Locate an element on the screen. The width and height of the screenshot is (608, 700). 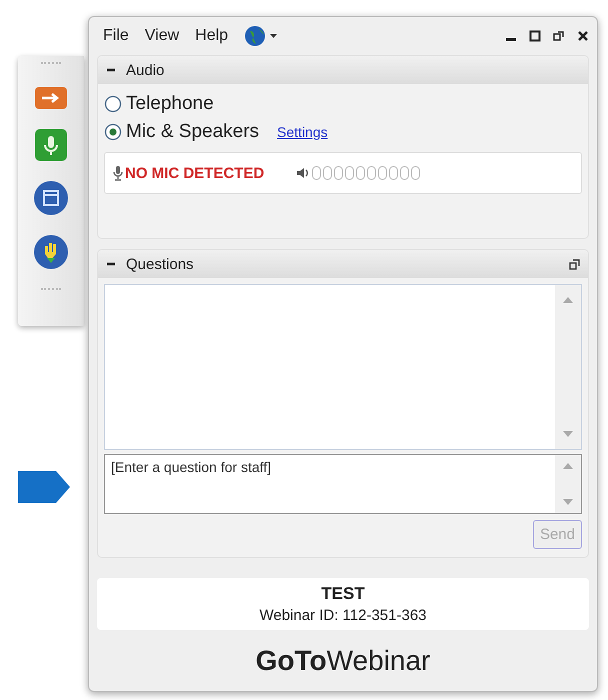
panel-title: Audio is located at coordinates (145, 70).